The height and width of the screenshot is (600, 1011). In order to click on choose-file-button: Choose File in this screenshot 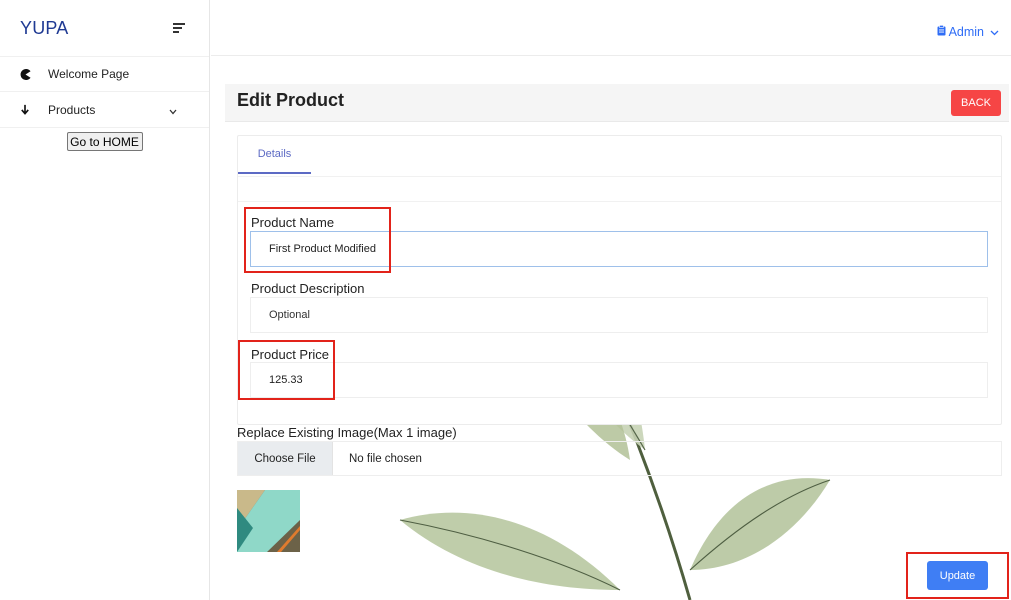, I will do `click(285, 458)`.